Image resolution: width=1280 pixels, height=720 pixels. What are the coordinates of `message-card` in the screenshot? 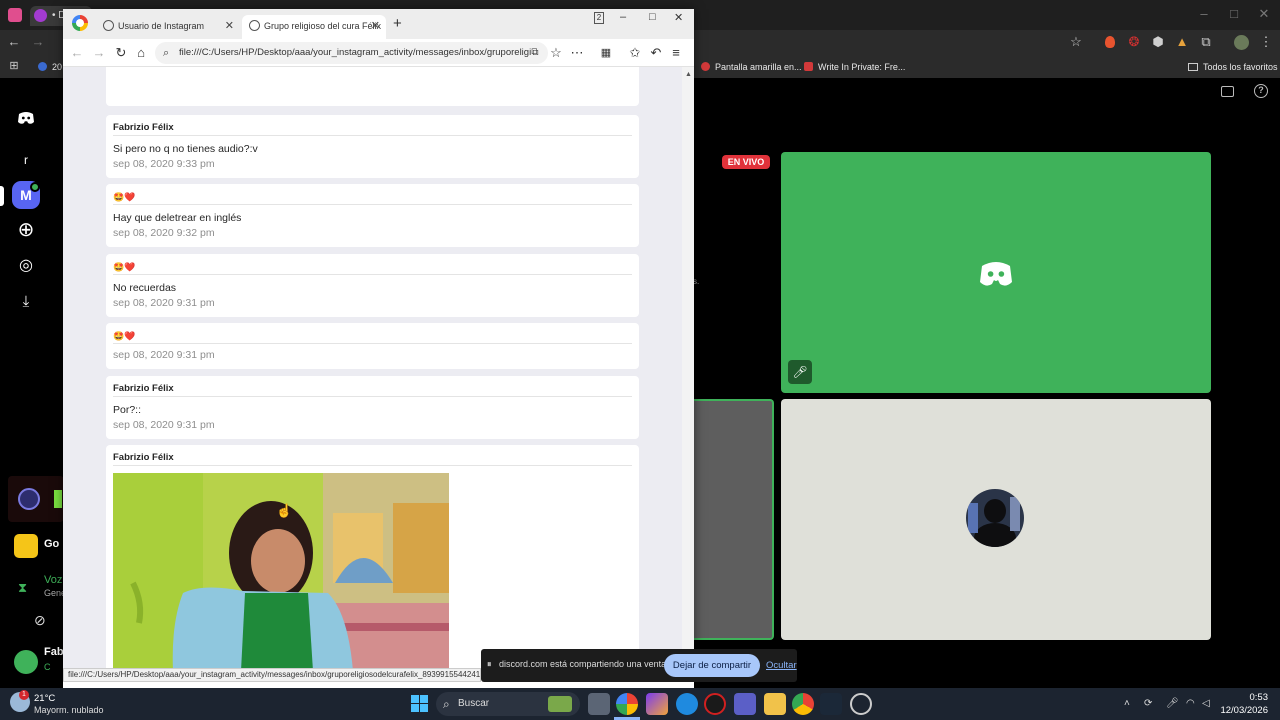 It's located at (372, 86).